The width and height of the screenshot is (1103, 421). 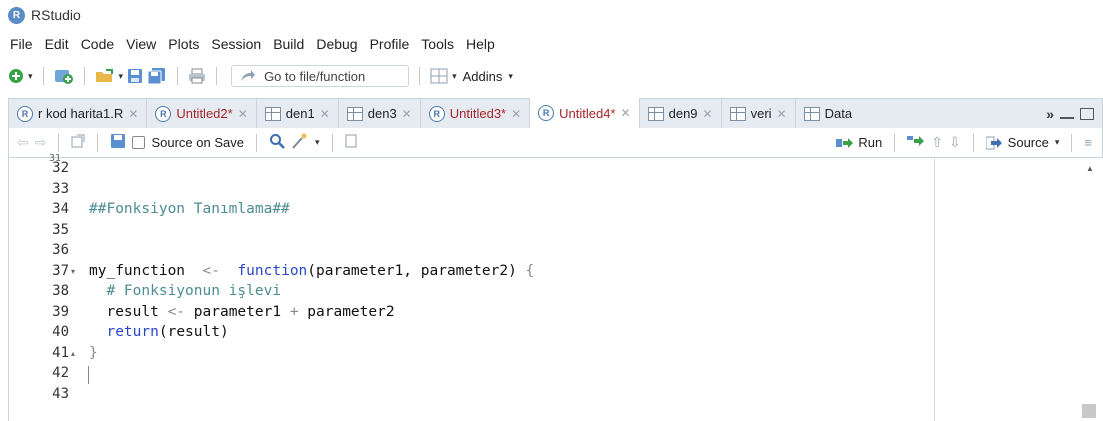 I want to click on line-number: 41, so click(x=60, y=352).